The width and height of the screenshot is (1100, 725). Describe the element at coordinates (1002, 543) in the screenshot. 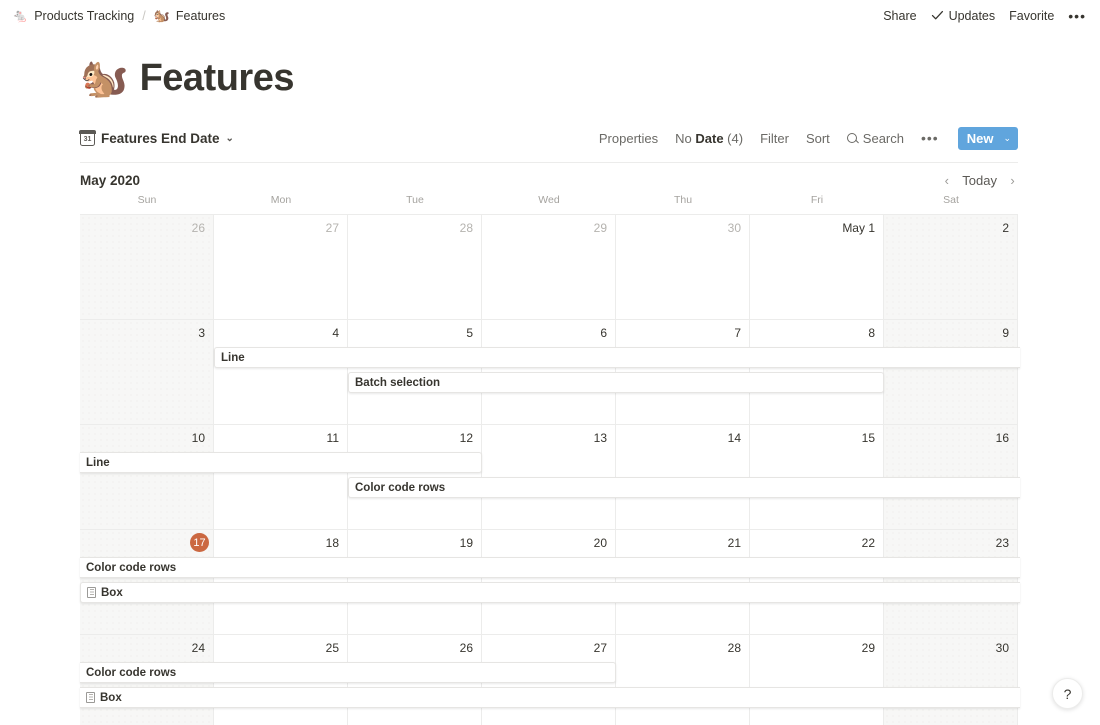

I see `day-number: 23` at that location.